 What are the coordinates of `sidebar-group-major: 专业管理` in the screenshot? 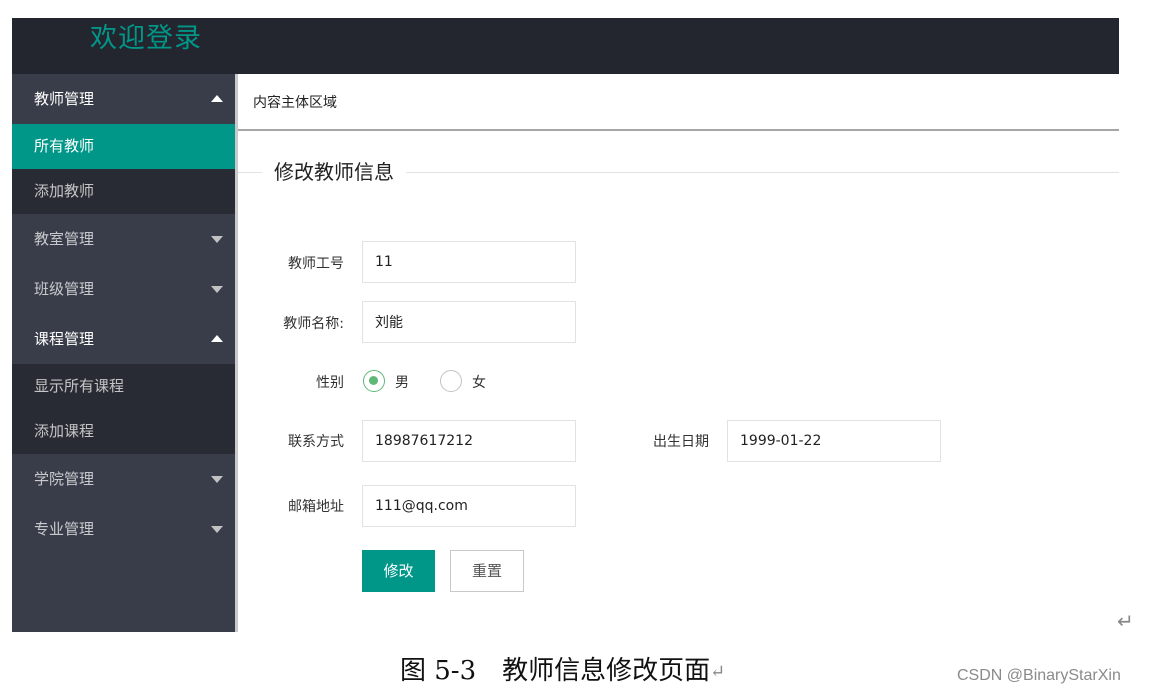 It's located at (123, 529).